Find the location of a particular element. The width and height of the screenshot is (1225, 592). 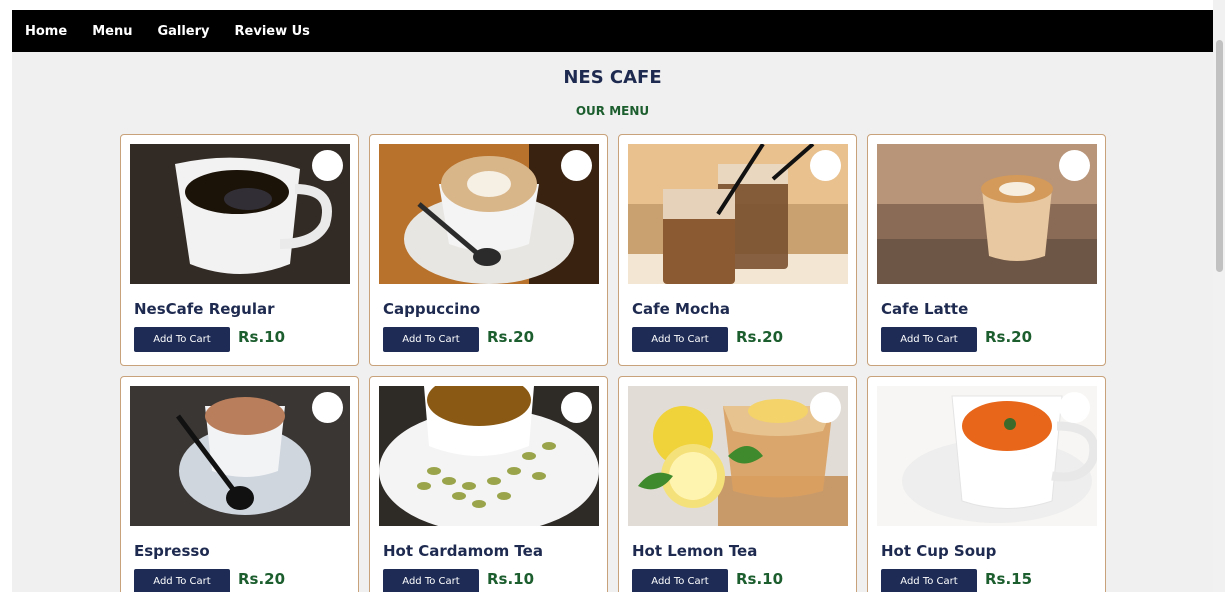

nav-link-gallery: Gallery is located at coordinates (183, 31).